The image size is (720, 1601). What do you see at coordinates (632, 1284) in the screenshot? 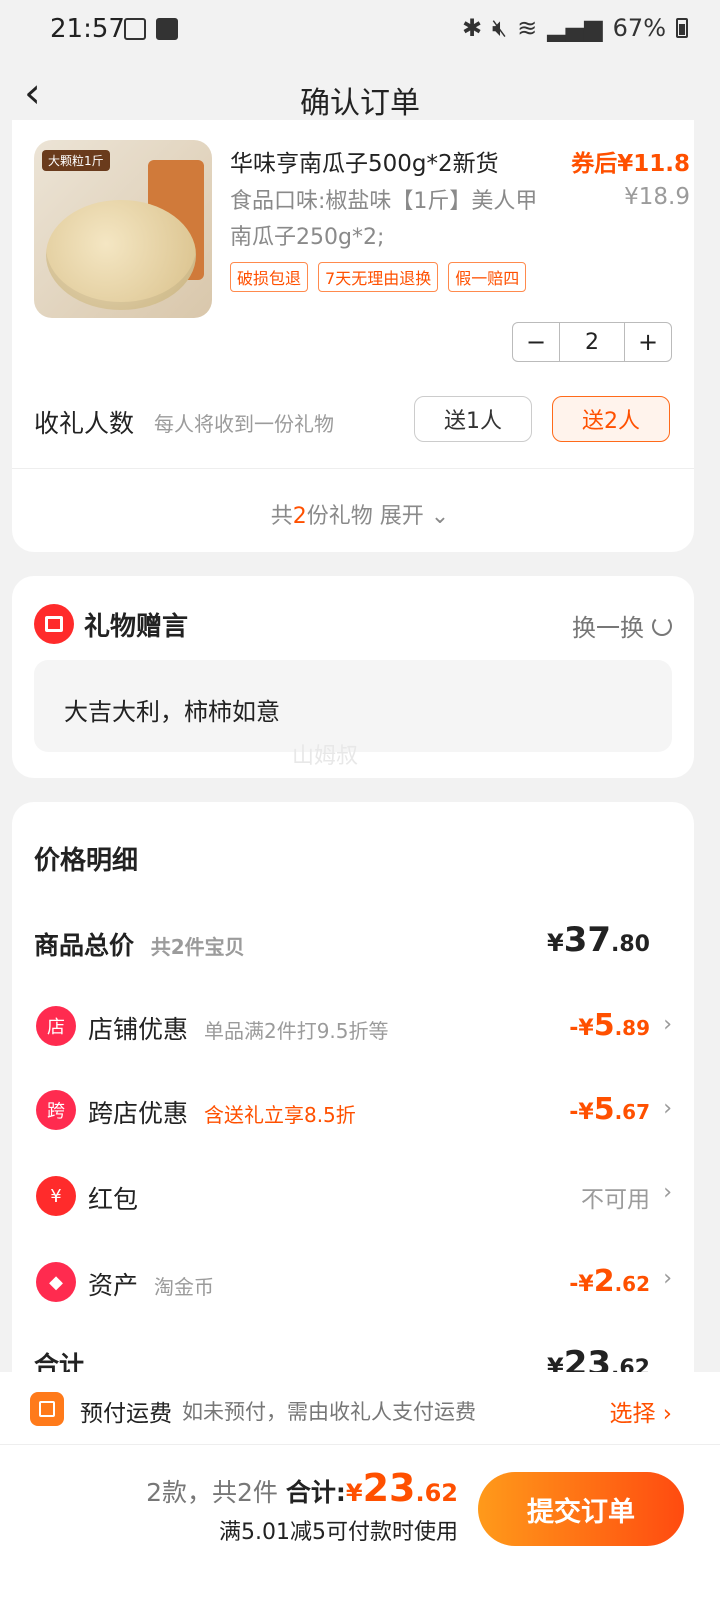
I see `amount-dec: .62` at bounding box center [632, 1284].